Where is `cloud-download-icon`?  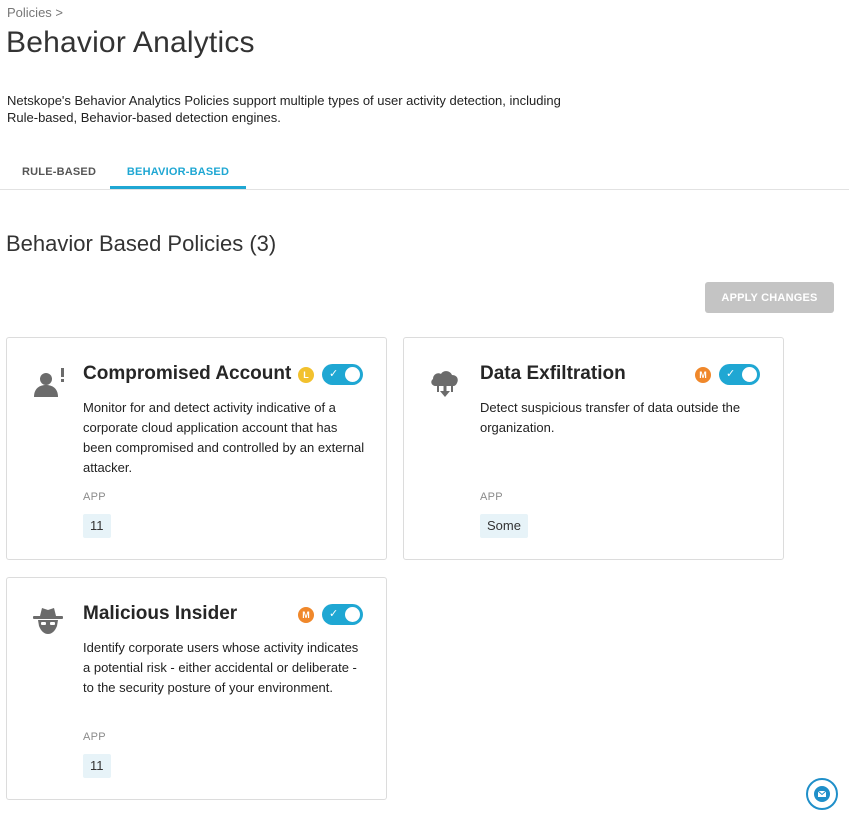 cloud-download-icon is located at coordinates (444, 384).